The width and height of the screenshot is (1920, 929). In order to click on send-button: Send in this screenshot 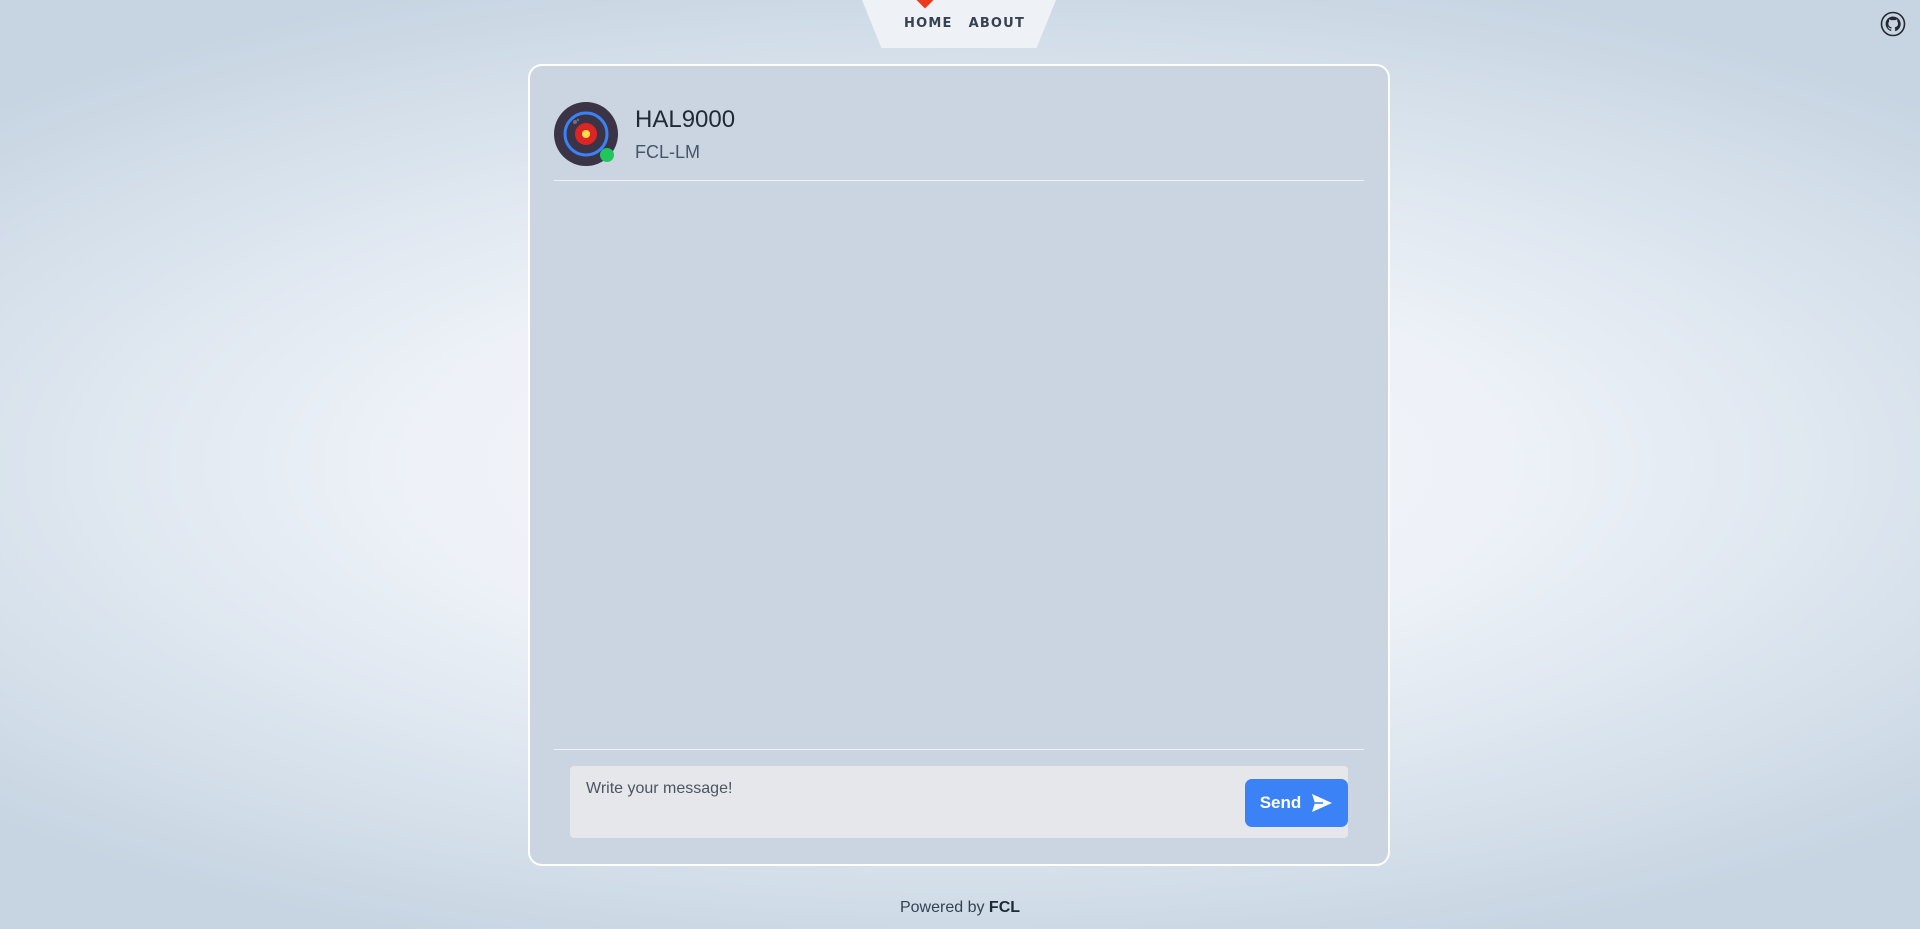, I will do `click(1296, 803)`.